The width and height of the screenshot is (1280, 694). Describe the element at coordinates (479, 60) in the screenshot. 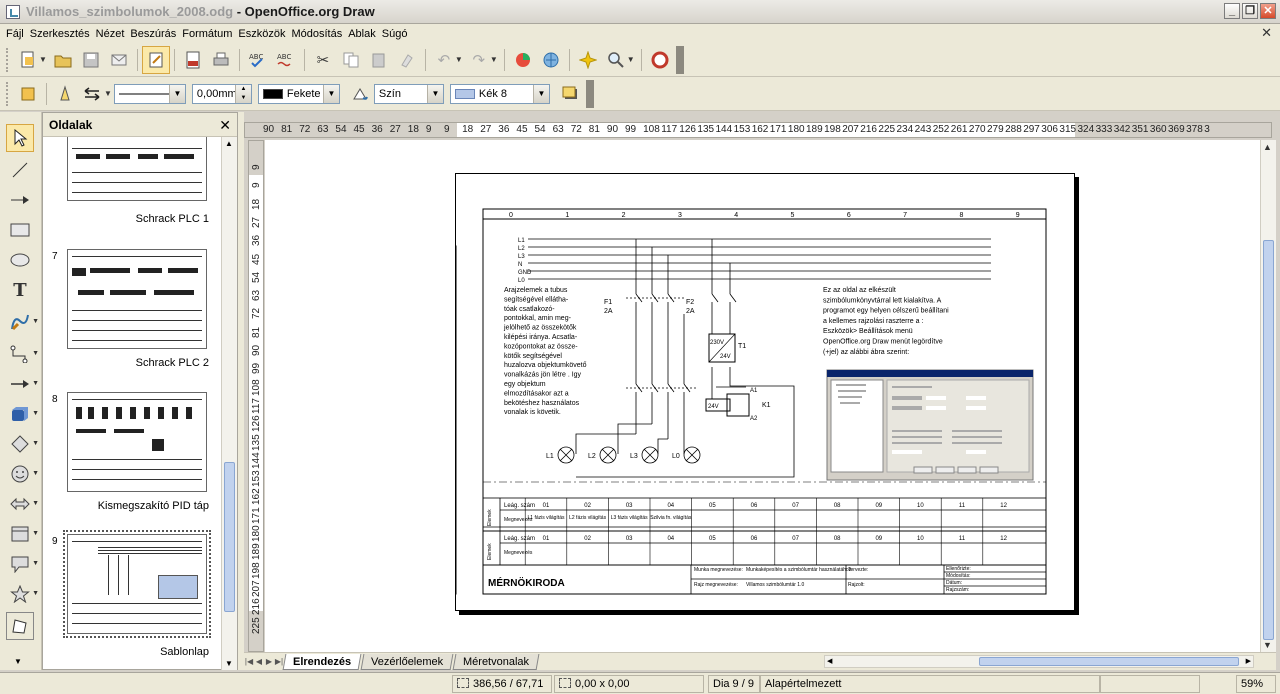

I see `redo-icon: ↷` at that location.